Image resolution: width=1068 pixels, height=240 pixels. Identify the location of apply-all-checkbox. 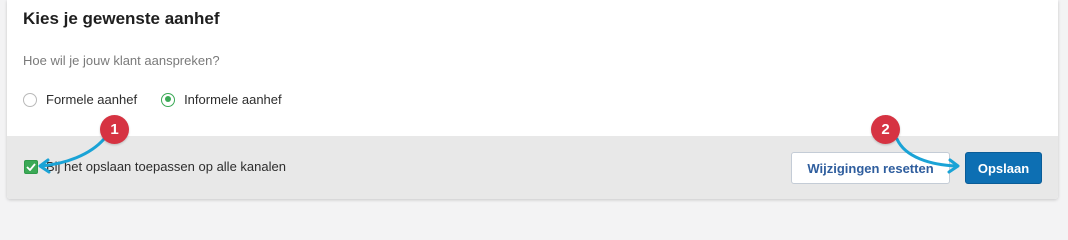
(31, 166).